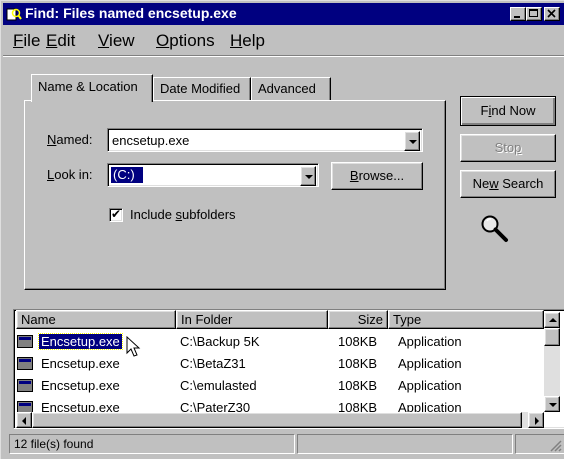 This screenshot has width=564, height=459. I want to click on cell-folder: C:\BetaZ31, so click(213, 363).